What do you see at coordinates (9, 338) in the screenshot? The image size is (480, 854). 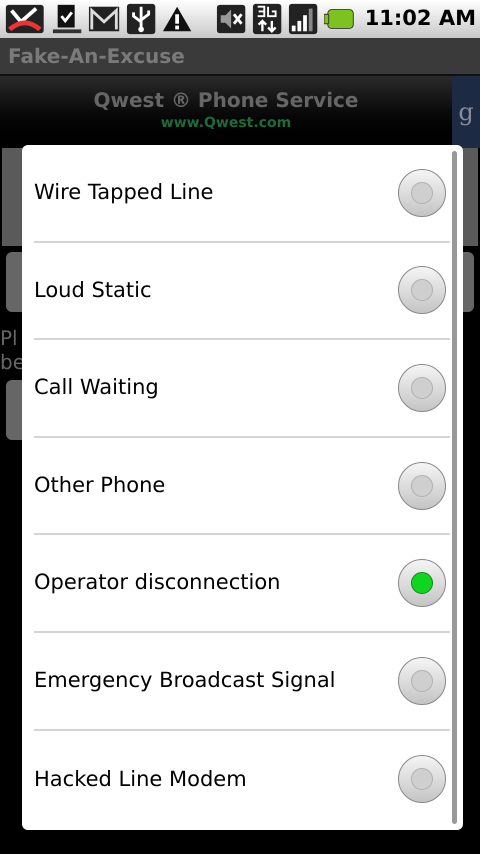 I see `background-text: Pl` at bounding box center [9, 338].